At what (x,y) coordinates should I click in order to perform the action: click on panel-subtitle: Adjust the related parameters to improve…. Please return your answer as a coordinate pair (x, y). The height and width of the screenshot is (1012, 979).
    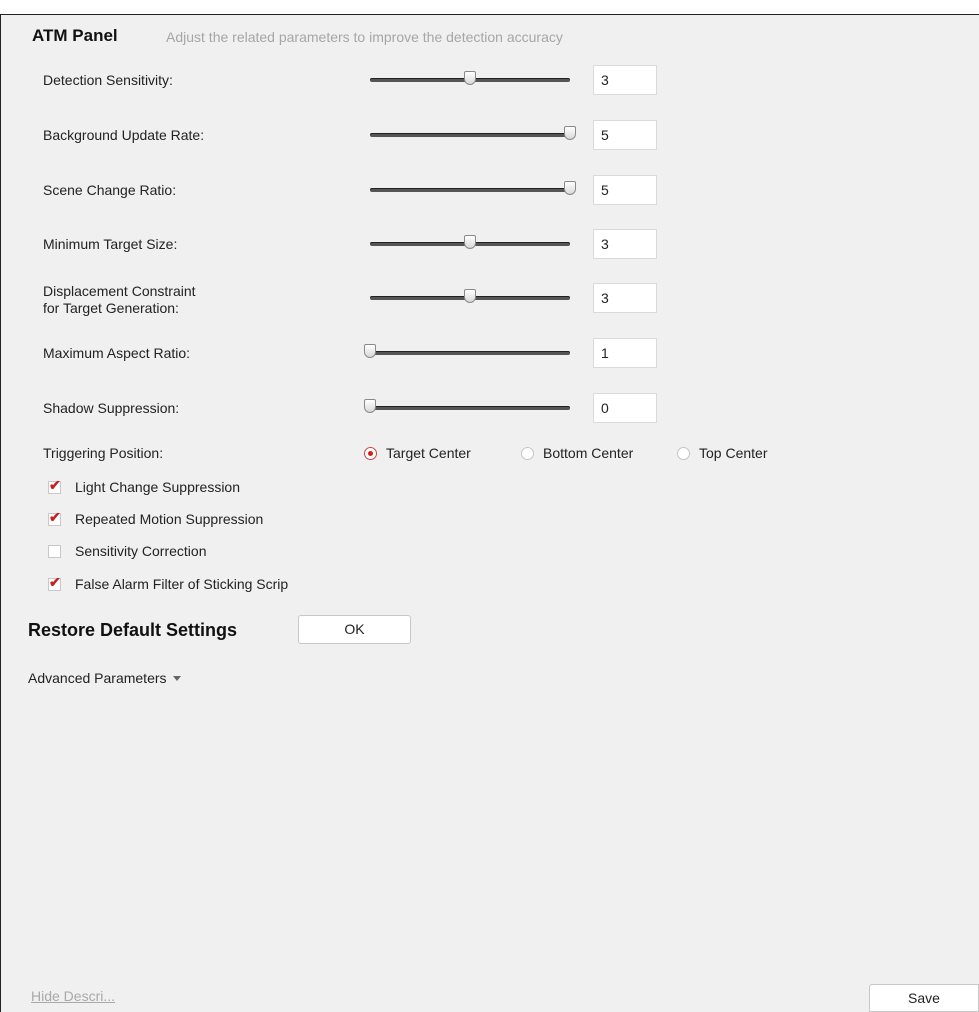
    Looking at the image, I should click on (364, 37).